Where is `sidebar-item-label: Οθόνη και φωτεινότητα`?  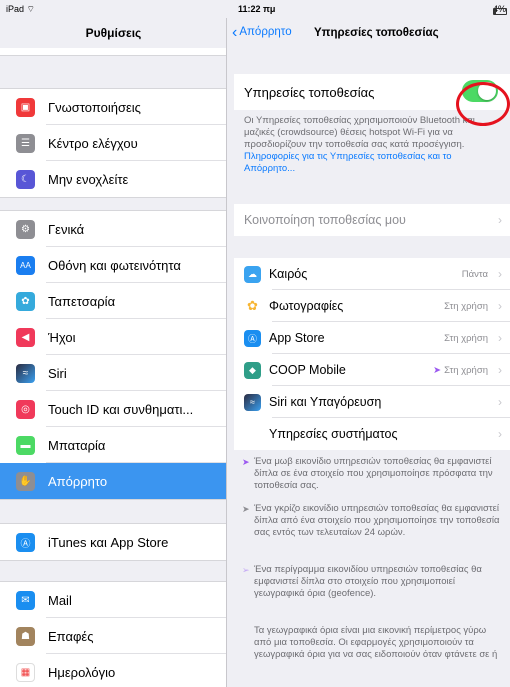
sidebar-item-label: Οθόνη και φωτεινότητα is located at coordinates (114, 265).